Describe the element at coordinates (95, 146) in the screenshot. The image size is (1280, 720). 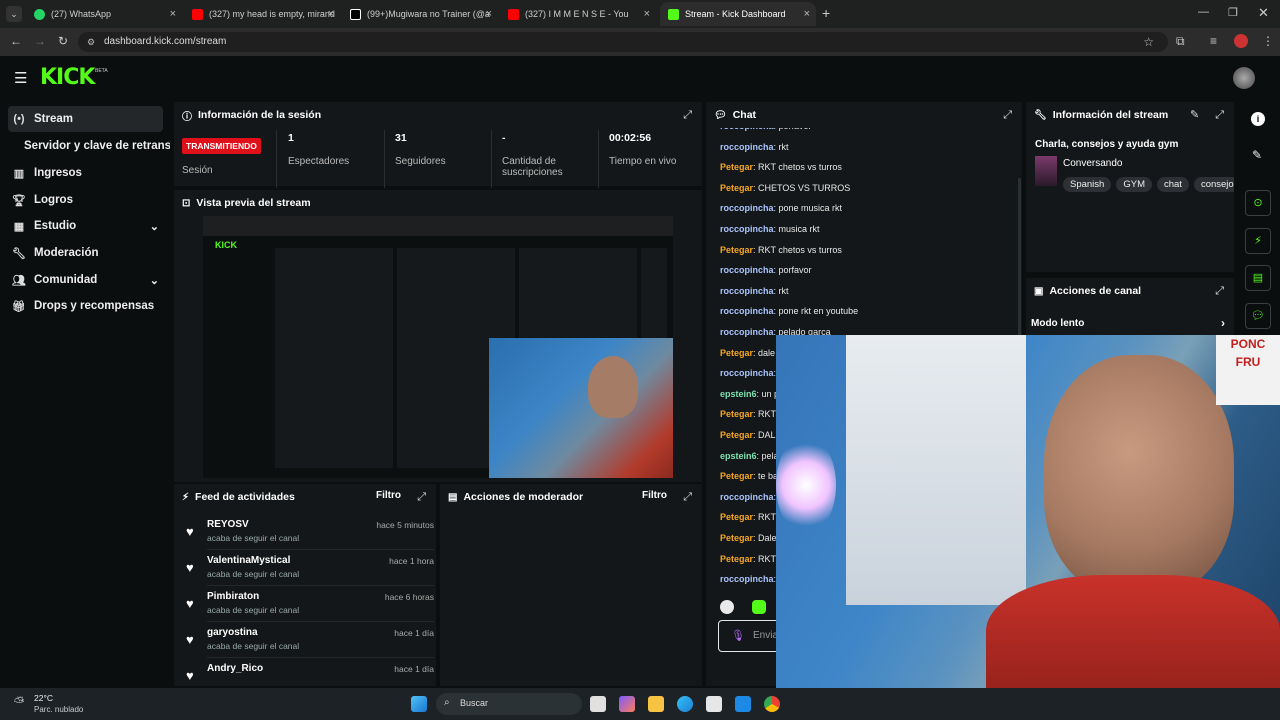
I see `sidebar-item-server-key: Servidor y clave de retransmisión` at that location.